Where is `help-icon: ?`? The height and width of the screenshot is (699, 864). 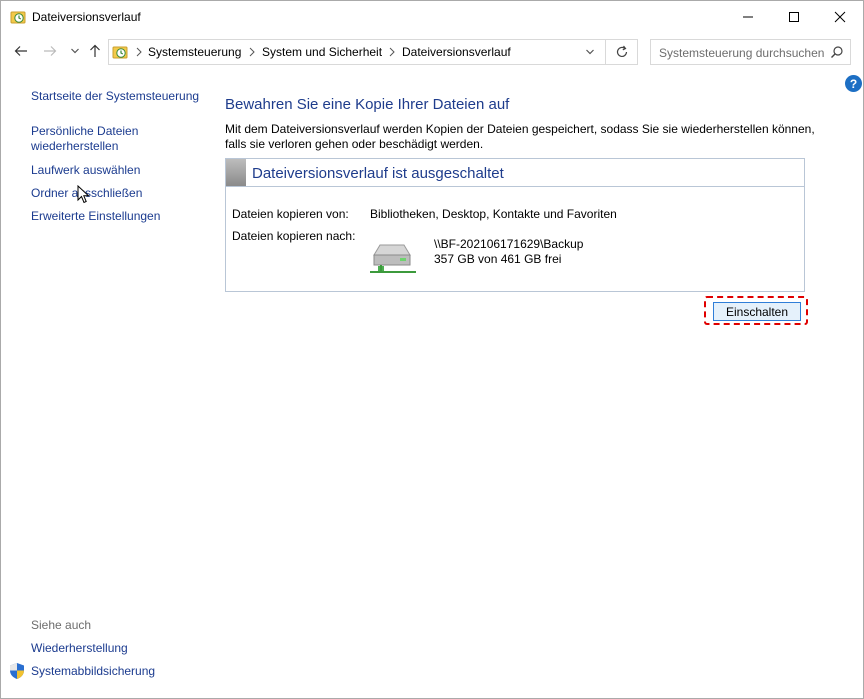 help-icon: ? is located at coordinates (853, 83).